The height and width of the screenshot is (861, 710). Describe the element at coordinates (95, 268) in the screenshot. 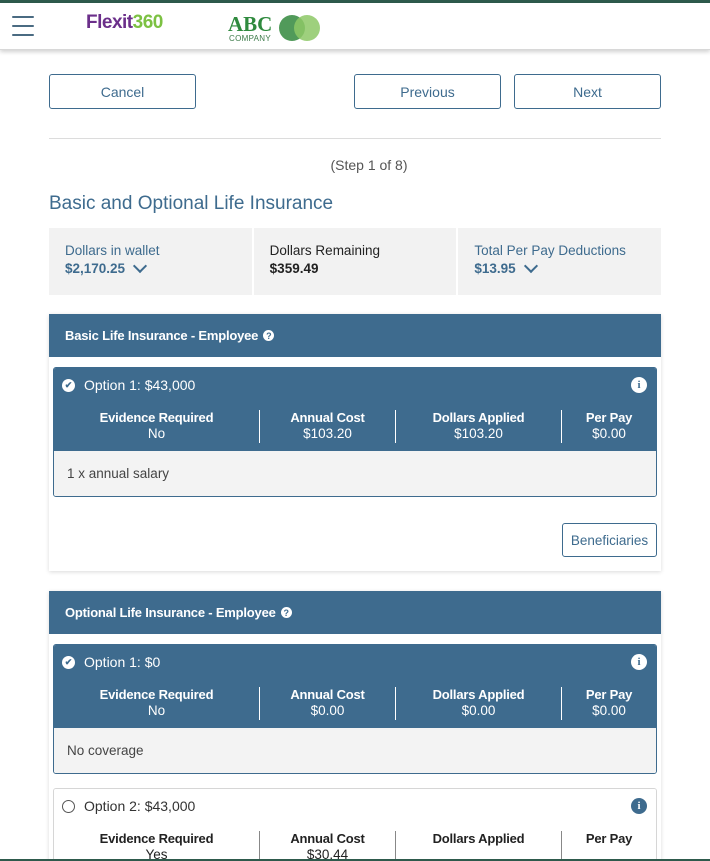

I see `dollars-in-wallet-value: $2,170.25` at that location.